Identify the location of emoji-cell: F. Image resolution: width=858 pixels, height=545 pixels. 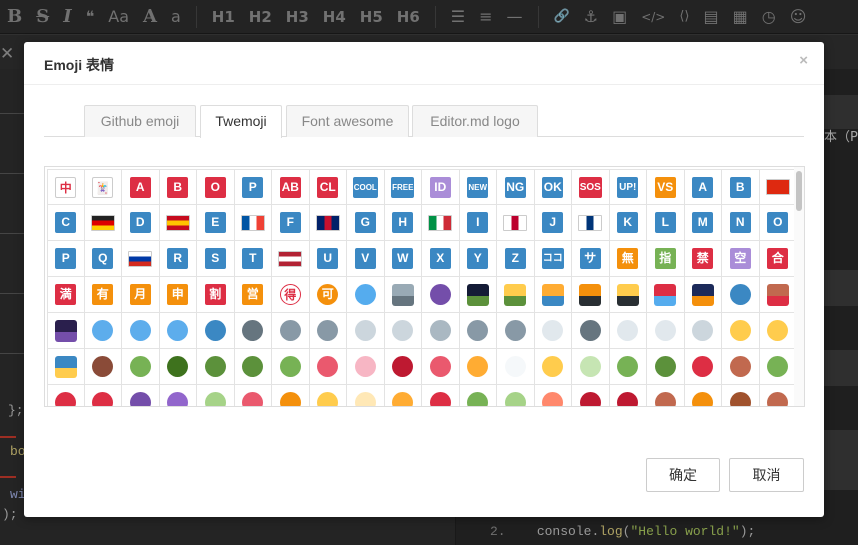
(291, 223).